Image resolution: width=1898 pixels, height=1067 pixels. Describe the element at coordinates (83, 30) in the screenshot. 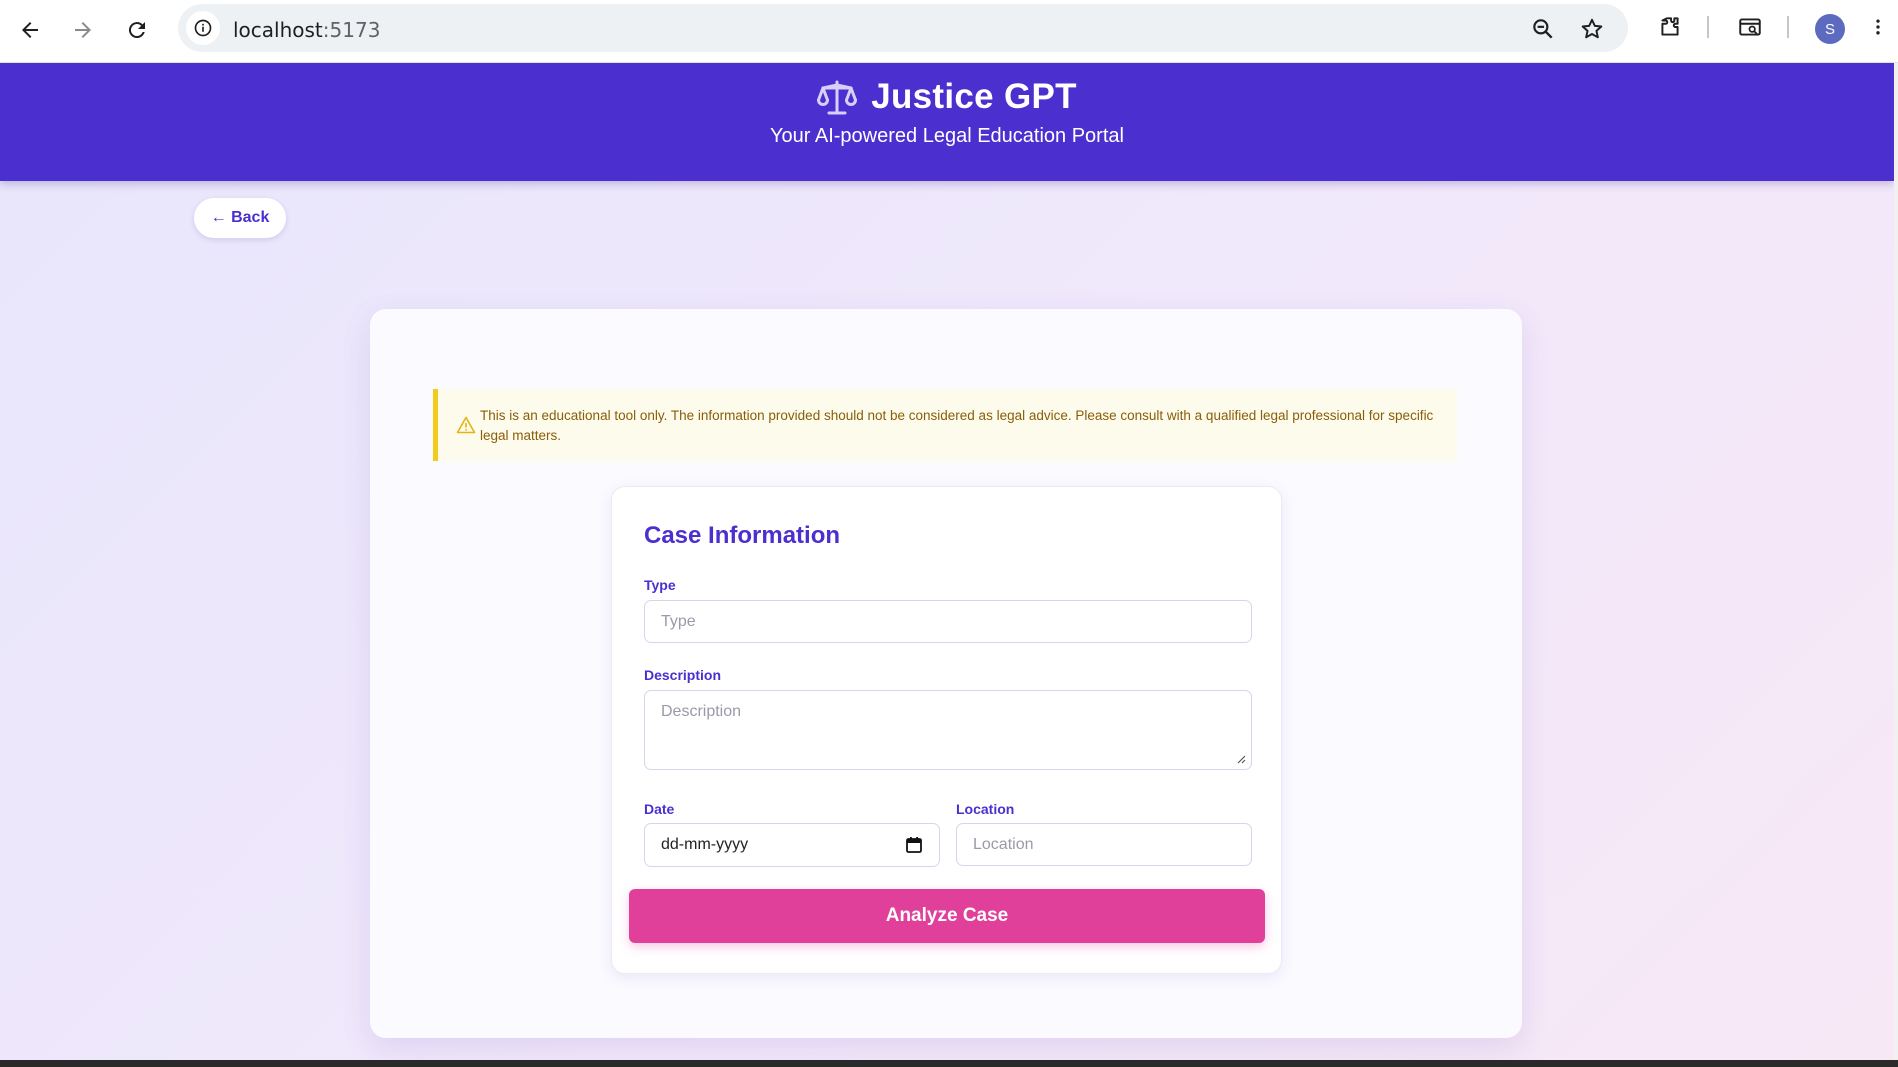

I see `forward-arrow-icon` at that location.